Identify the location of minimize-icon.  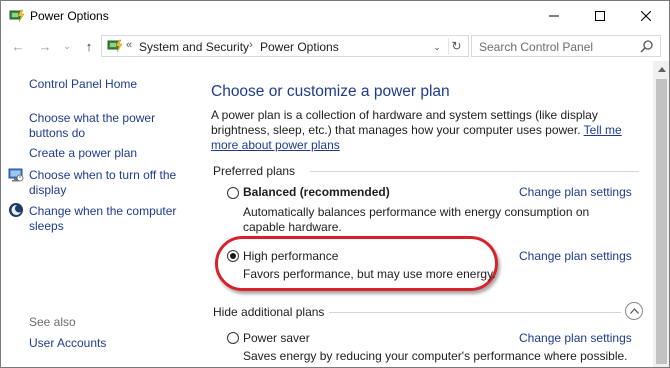
(554, 16).